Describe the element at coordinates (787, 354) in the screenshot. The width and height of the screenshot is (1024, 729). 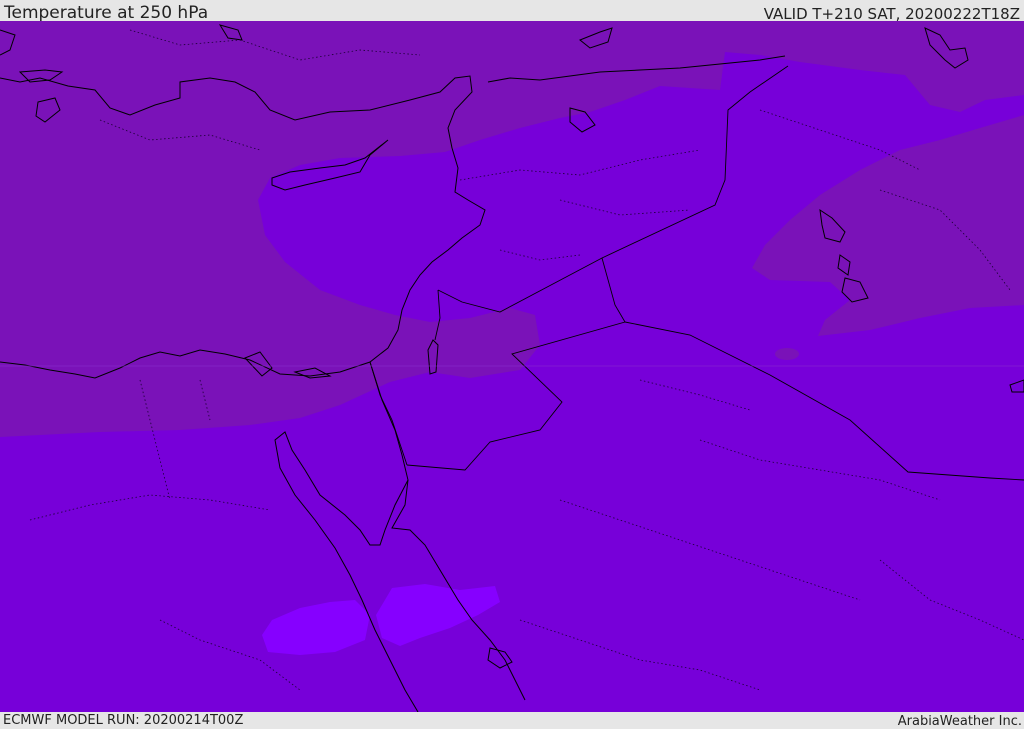
I see `warm-spot` at that location.